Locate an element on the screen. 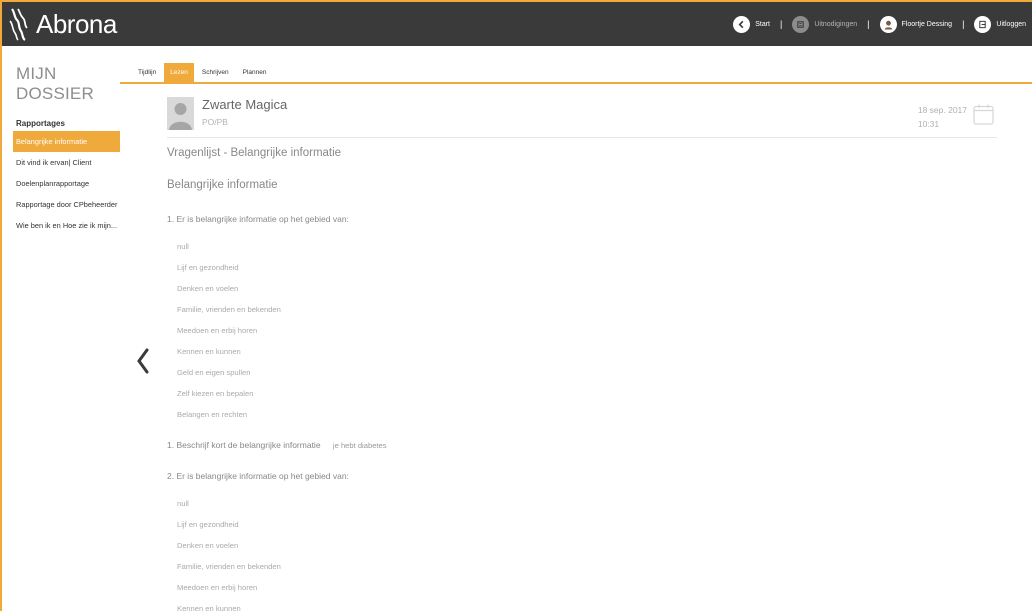 The image size is (1032, 611). section-title: Belangrijke informatie is located at coordinates (222, 185).